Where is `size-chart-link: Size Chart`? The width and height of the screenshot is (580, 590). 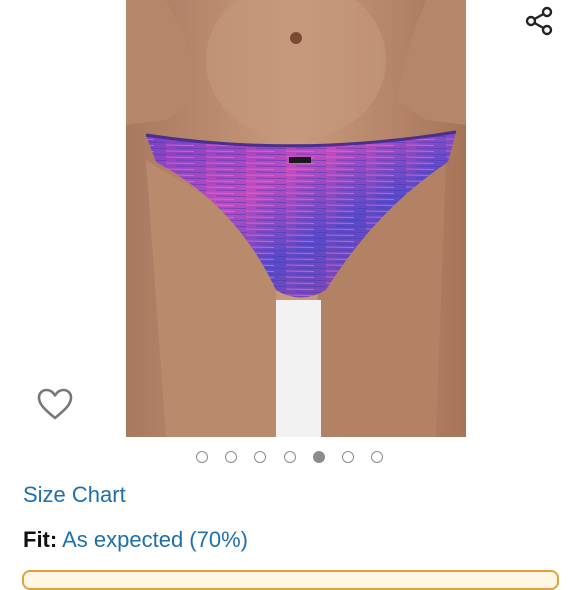
size-chart-link: Size Chart is located at coordinates (74, 495).